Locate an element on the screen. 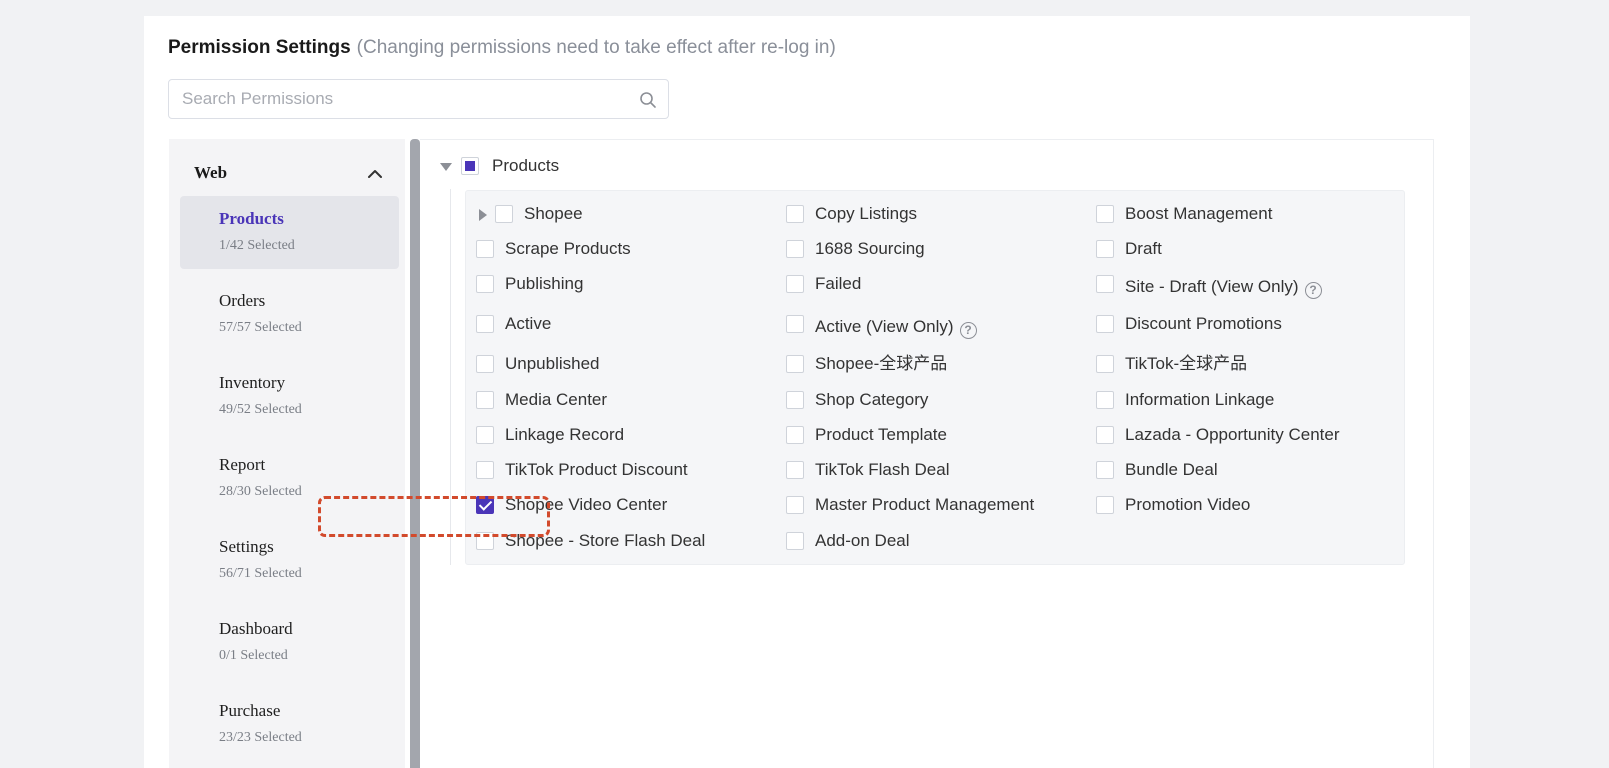 Image resolution: width=1609 pixels, height=768 pixels. sidebar-item-label: Inventory is located at coordinates (252, 382).